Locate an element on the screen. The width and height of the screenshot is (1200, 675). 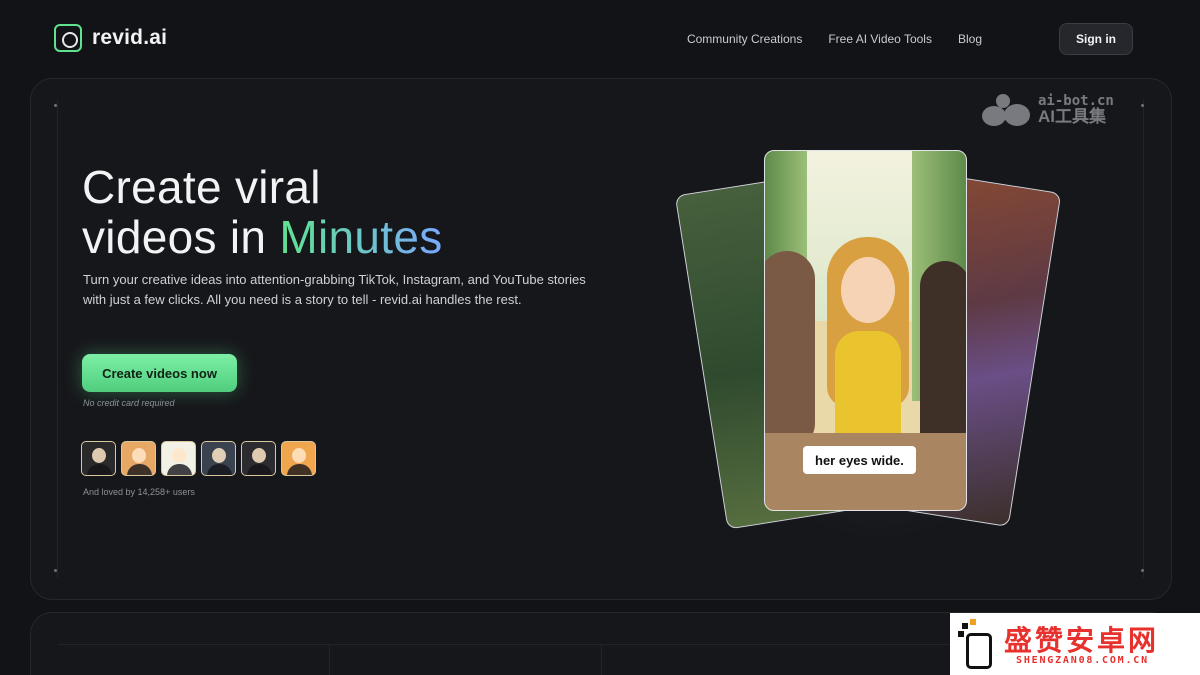
video-caption: her eyes wide. is located at coordinates (859, 460).